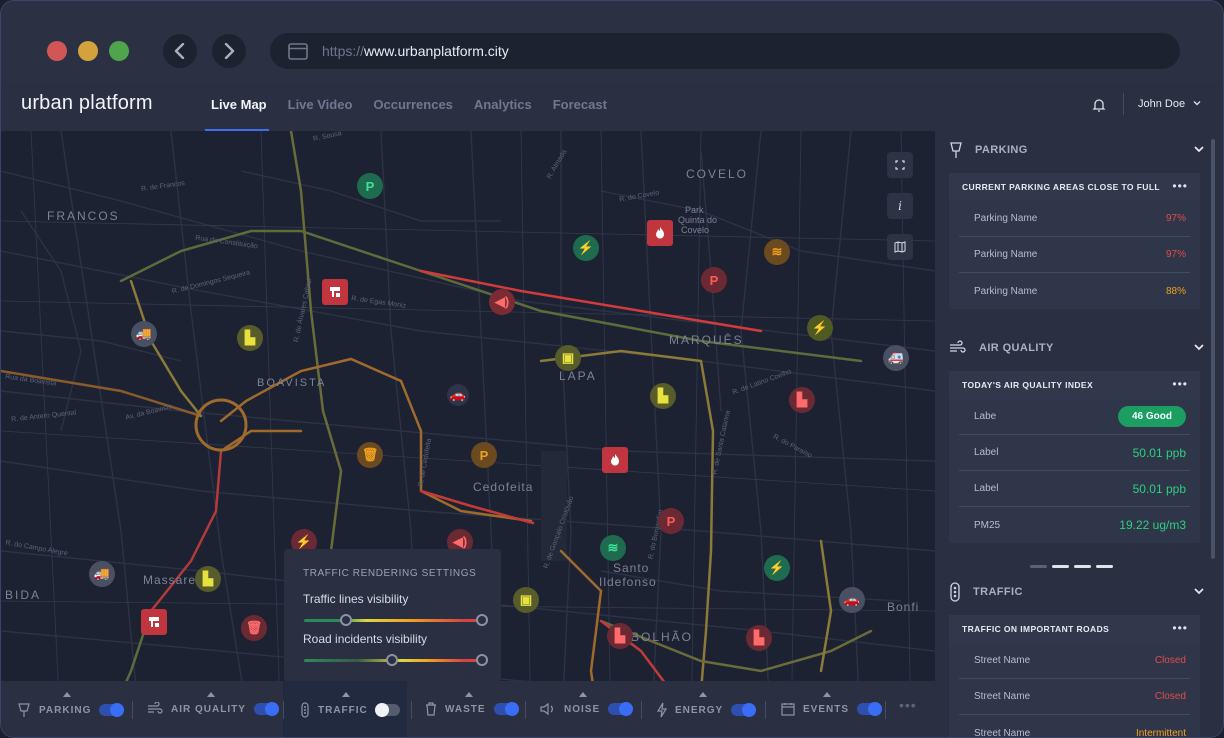  Describe the element at coordinates (503, 104) in the screenshot. I see `tab-analytics: Analytics` at that location.